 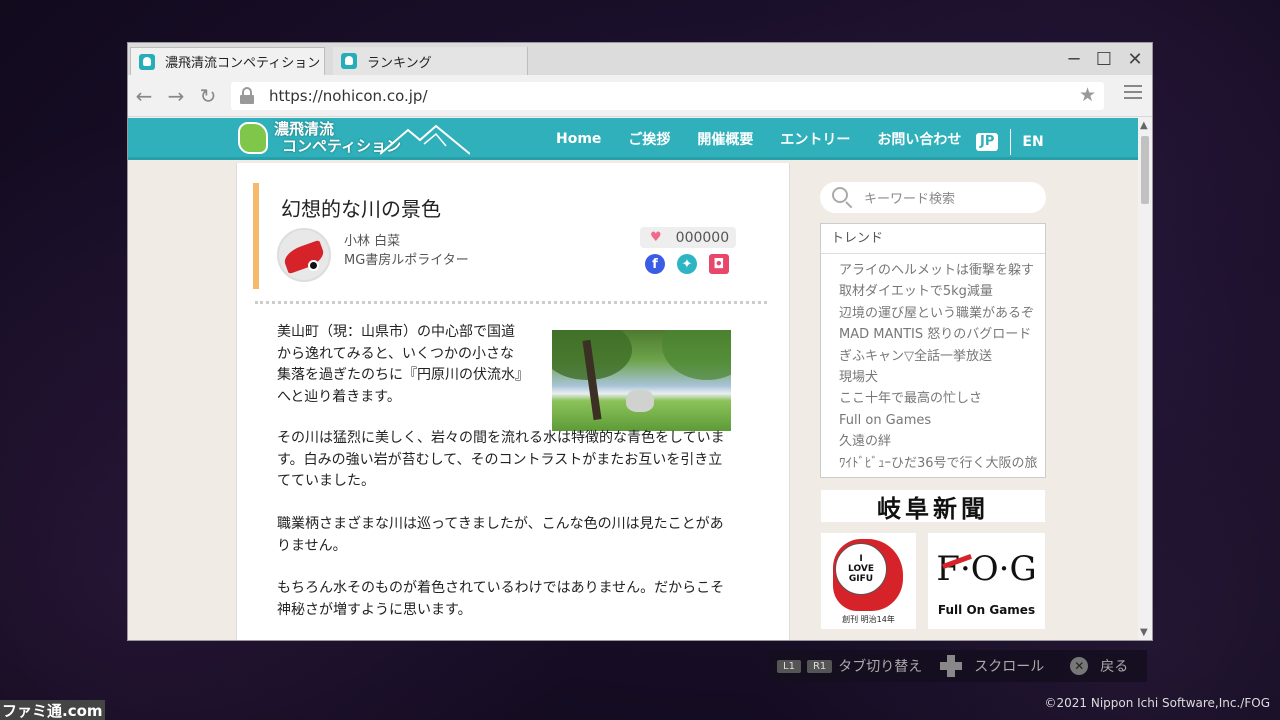 I want to click on paragraph-3: 職業柄さまざまな川は巡ってきましたが、こんな色の川は見たことがありません。, so click(x=500, y=535).